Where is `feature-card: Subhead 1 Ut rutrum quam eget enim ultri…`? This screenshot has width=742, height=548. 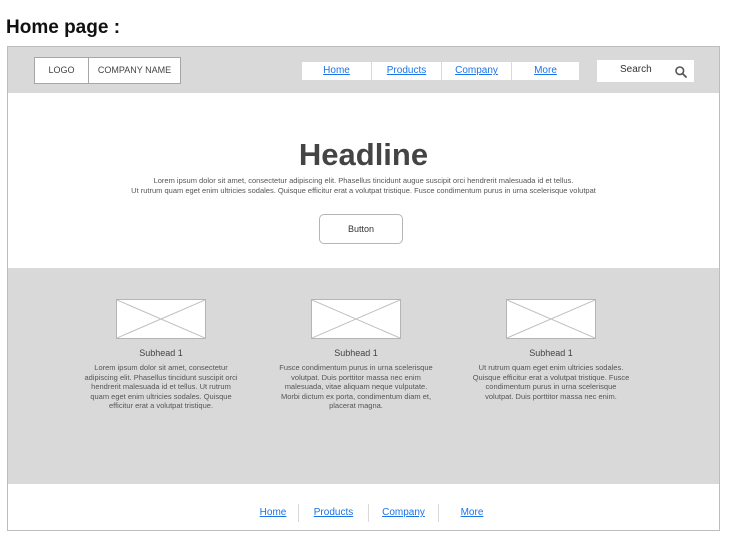
feature-card: Subhead 1 Ut rutrum quam eget enim ultri… is located at coordinates (551, 350).